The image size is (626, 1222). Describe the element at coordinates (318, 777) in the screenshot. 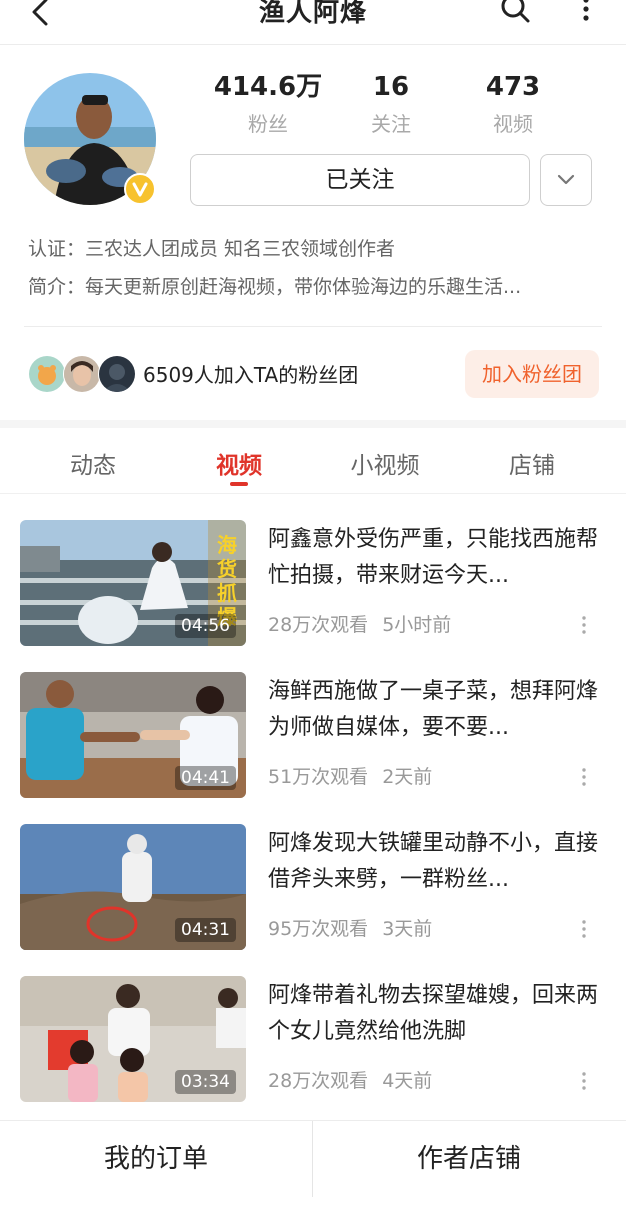

I see `view-count: 51万次观看` at that location.